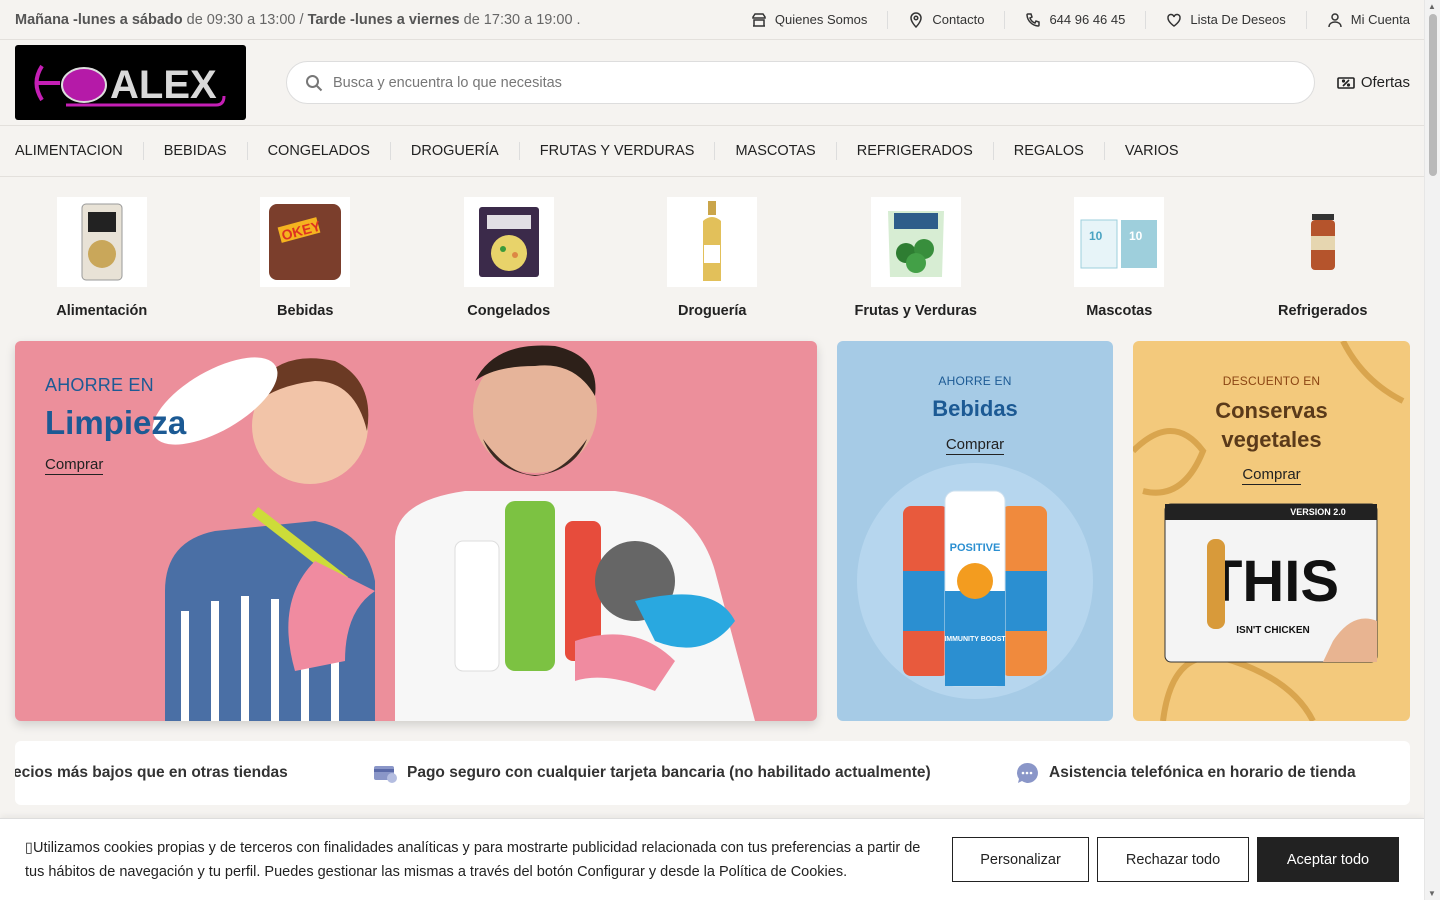  I want to click on contacto-link: Contacto, so click(947, 19).